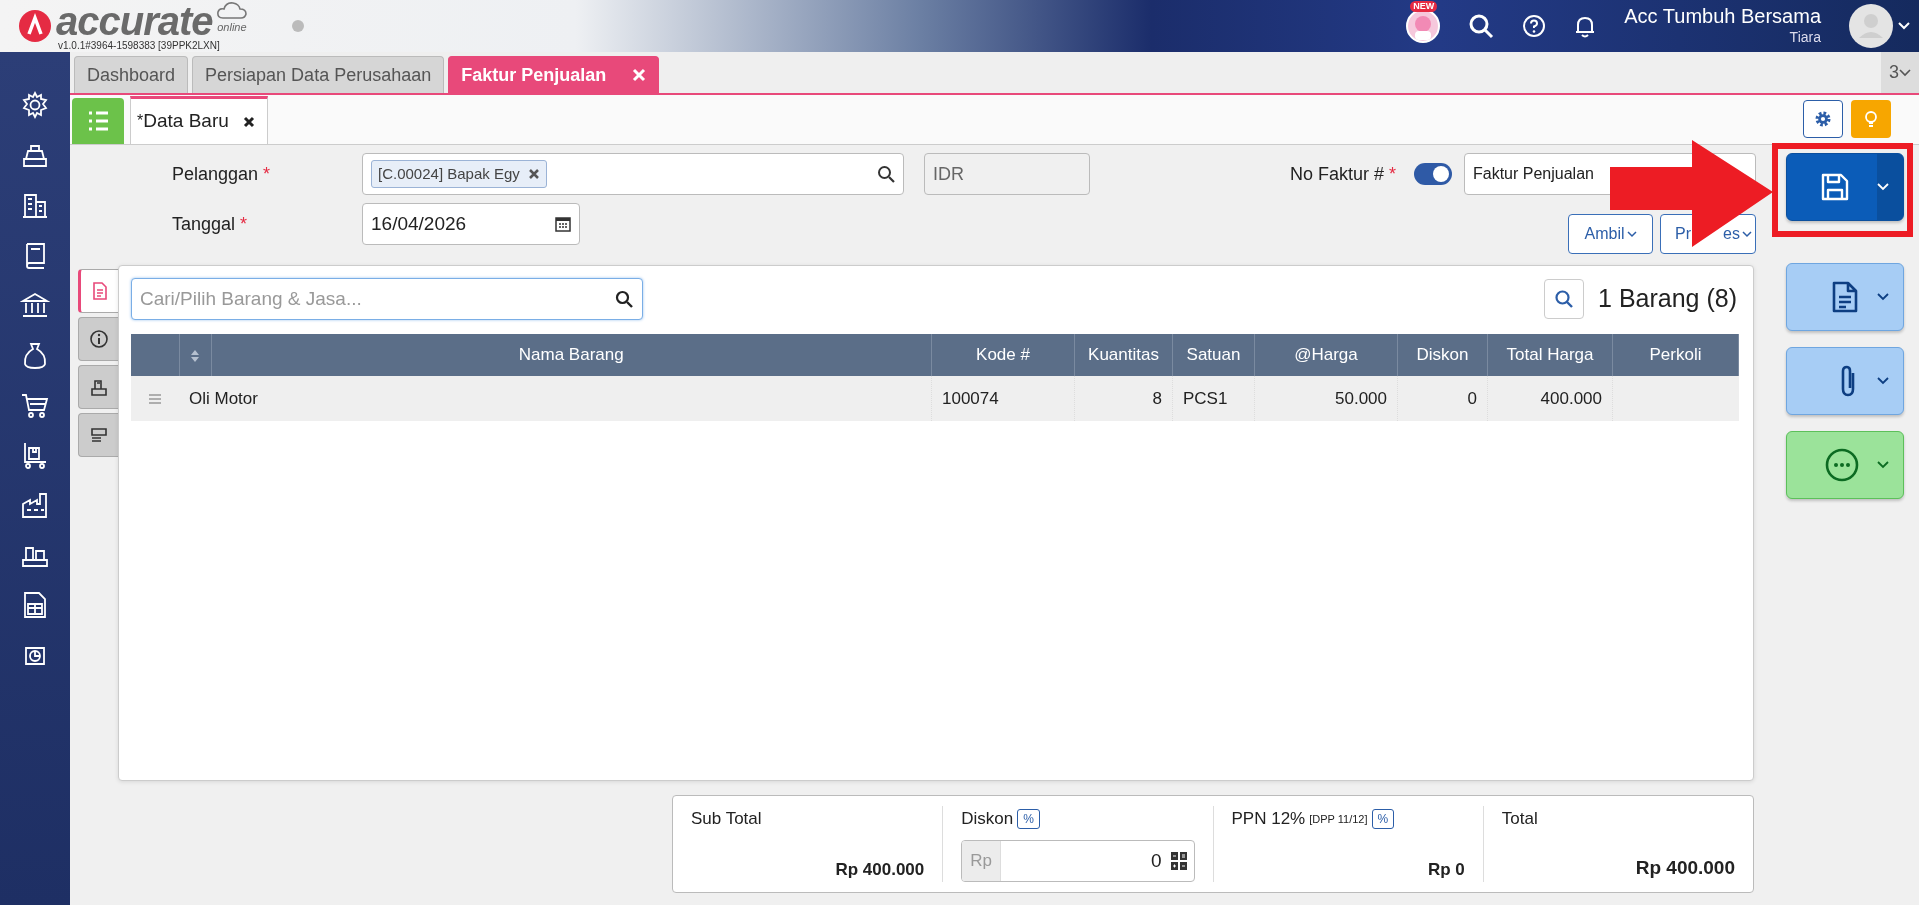 The width and height of the screenshot is (1919, 905). Describe the element at coordinates (318, 74) in the screenshot. I see `tab: Persiapan Data Perusahaan` at that location.